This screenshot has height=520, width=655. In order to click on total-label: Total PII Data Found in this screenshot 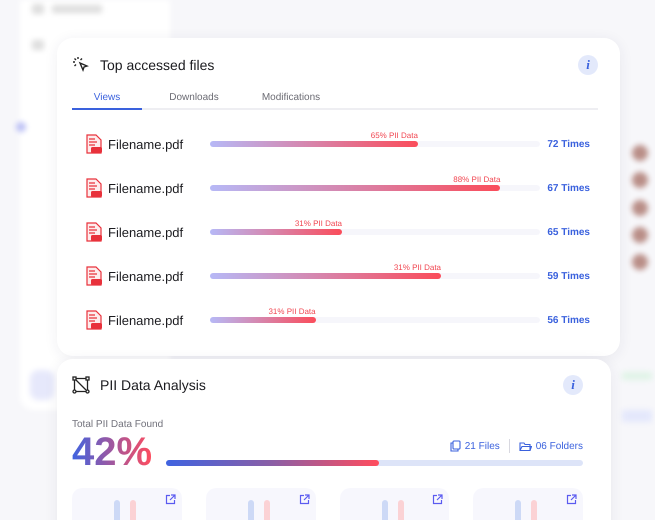, I will do `click(118, 424)`.